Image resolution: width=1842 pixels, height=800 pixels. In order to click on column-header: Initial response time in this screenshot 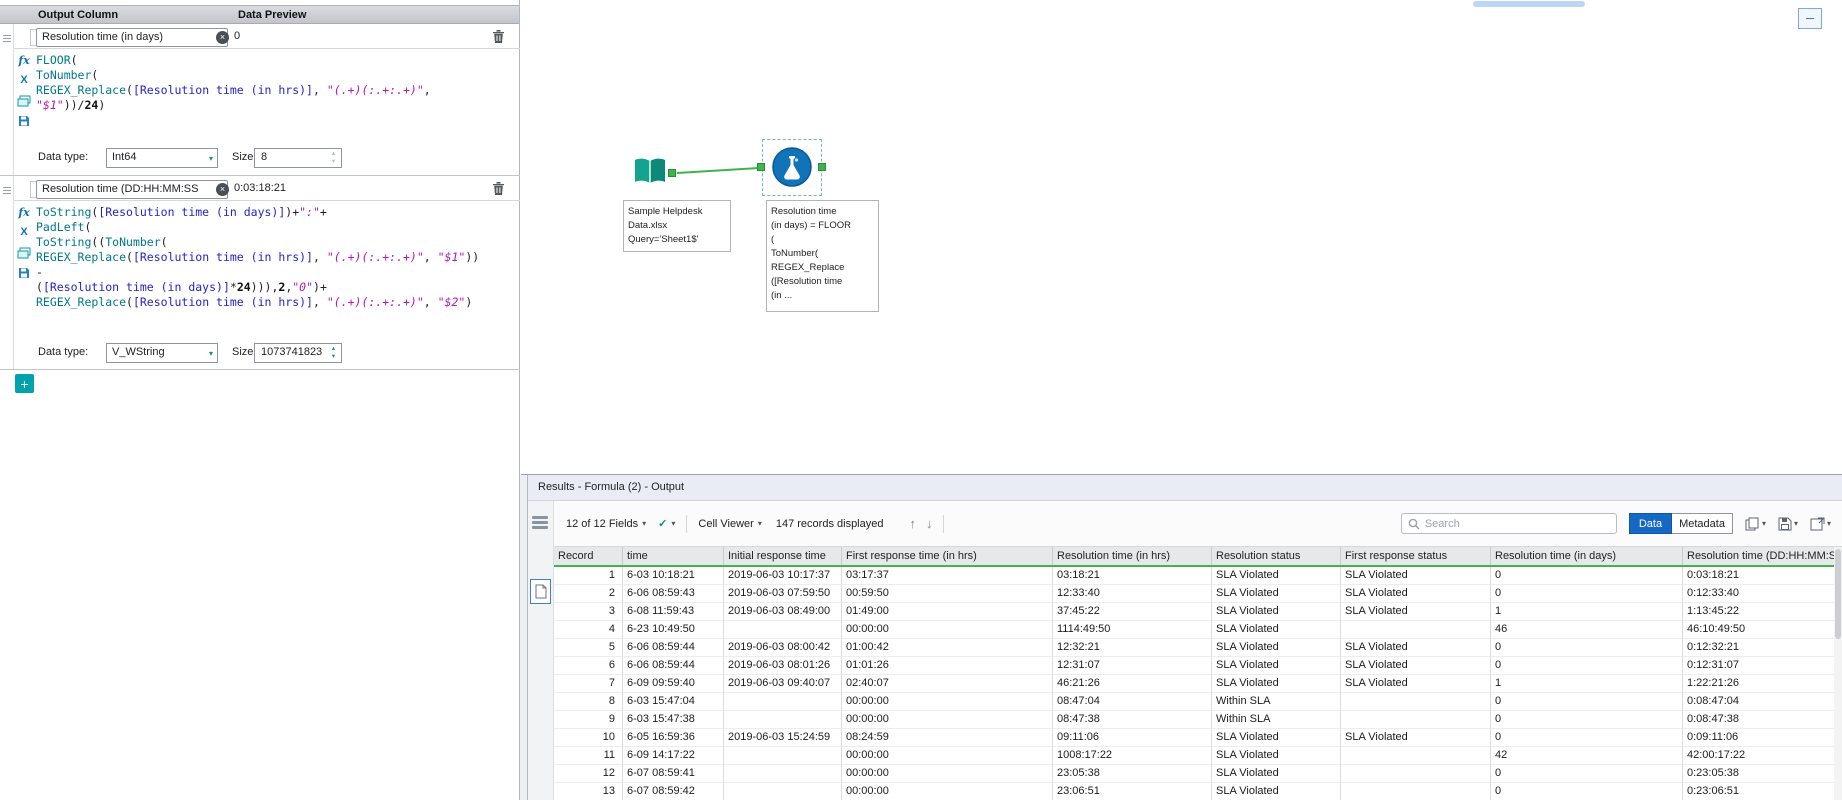, I will do `click(783, 556)`.